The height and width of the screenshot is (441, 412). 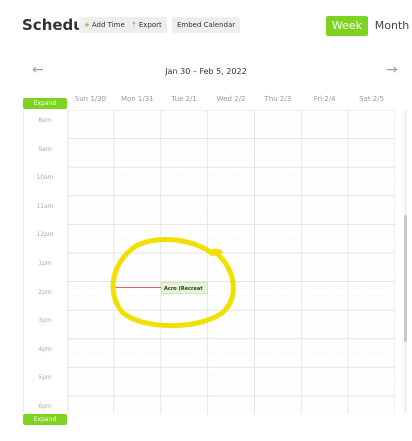 What do you see at coordinates (206, 25) in the screenshot?
I see `embed-calendar-button: Embed Calendar` at bounding box center [206, 25].